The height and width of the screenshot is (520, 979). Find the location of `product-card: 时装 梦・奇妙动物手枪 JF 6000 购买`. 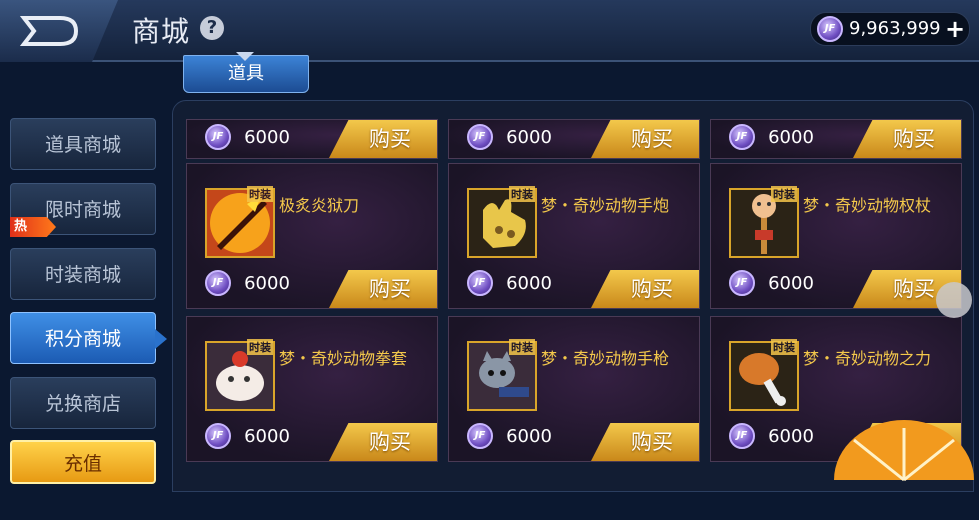

product-card: 时装 梦・奇妙动物手枪 JF 6000 购买 is located at coordinates (574, 389).